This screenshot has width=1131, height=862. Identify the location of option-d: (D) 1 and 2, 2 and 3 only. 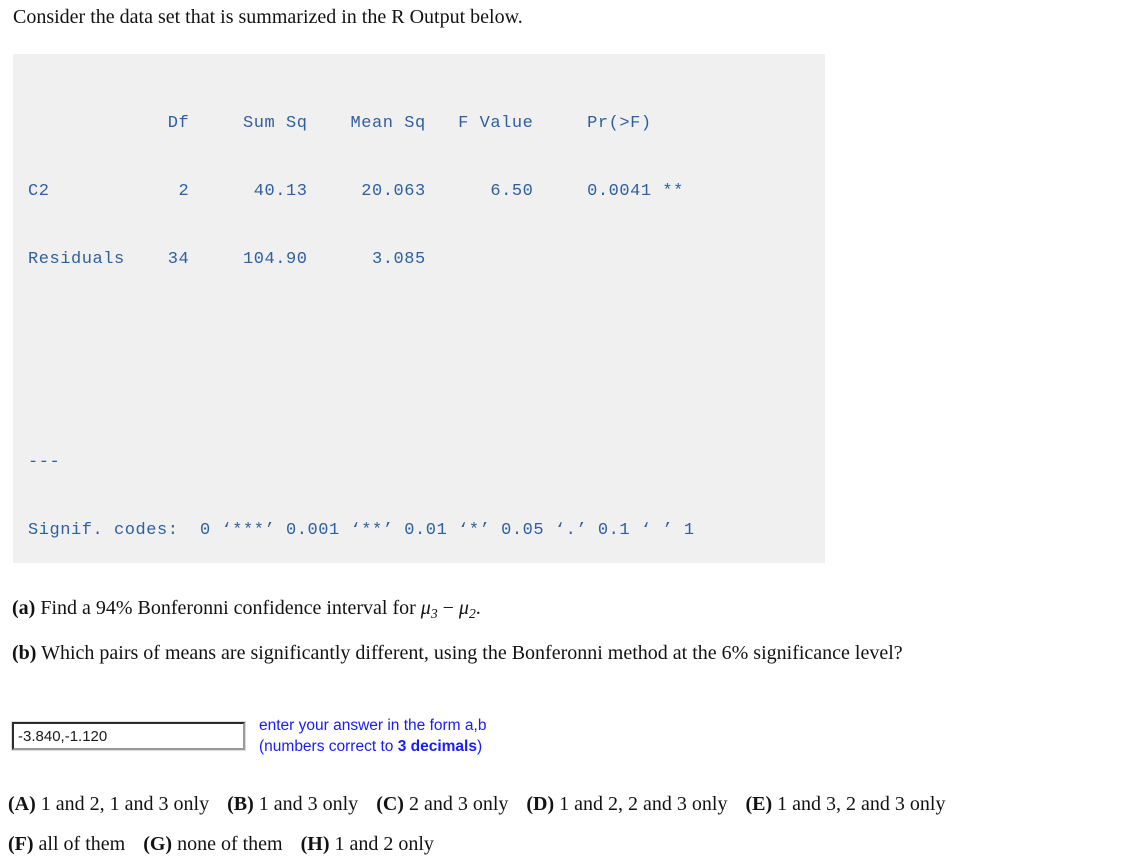
(626, 804).